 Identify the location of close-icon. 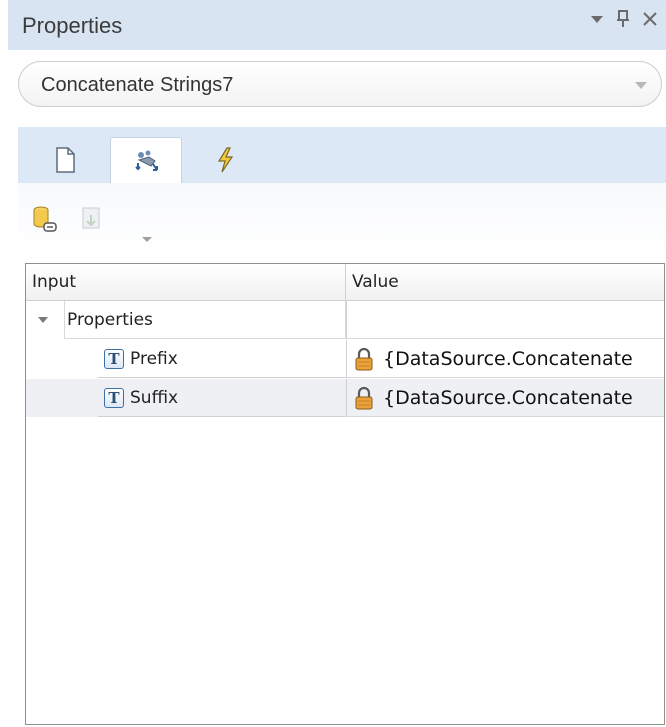
(650, 19).